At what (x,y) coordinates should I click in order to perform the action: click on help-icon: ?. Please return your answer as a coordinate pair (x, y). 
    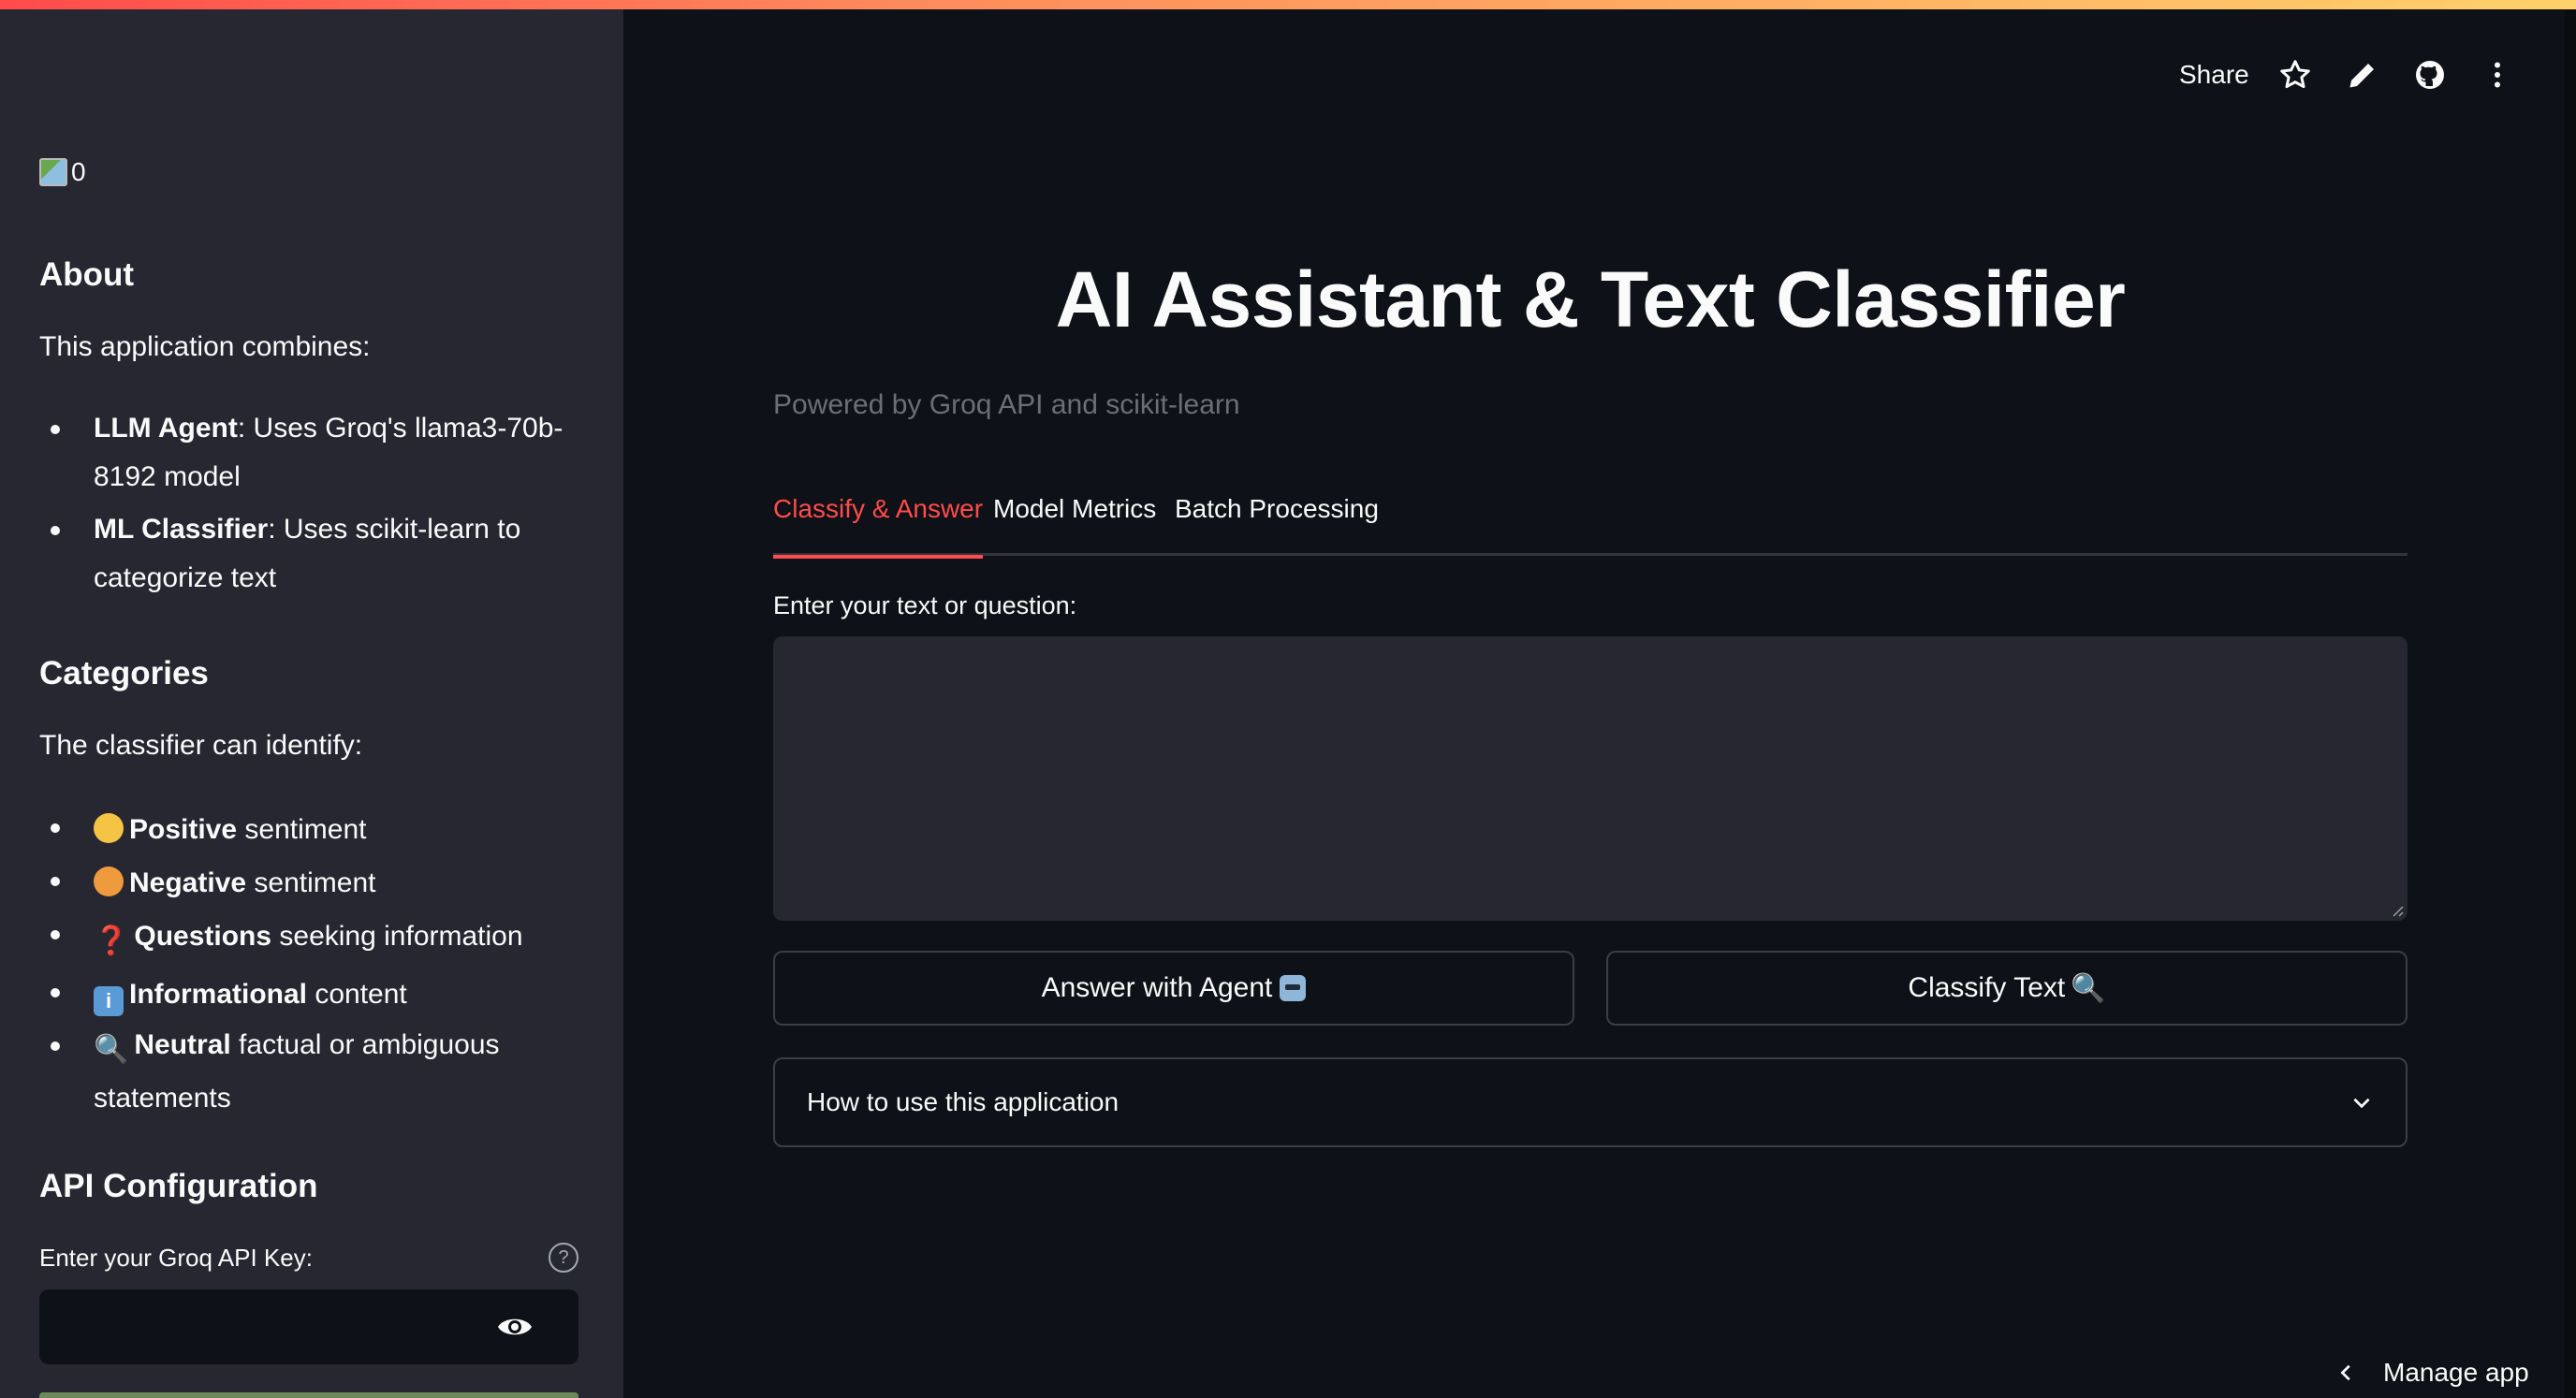
    Looking at the image, I should click on (563, 1258).